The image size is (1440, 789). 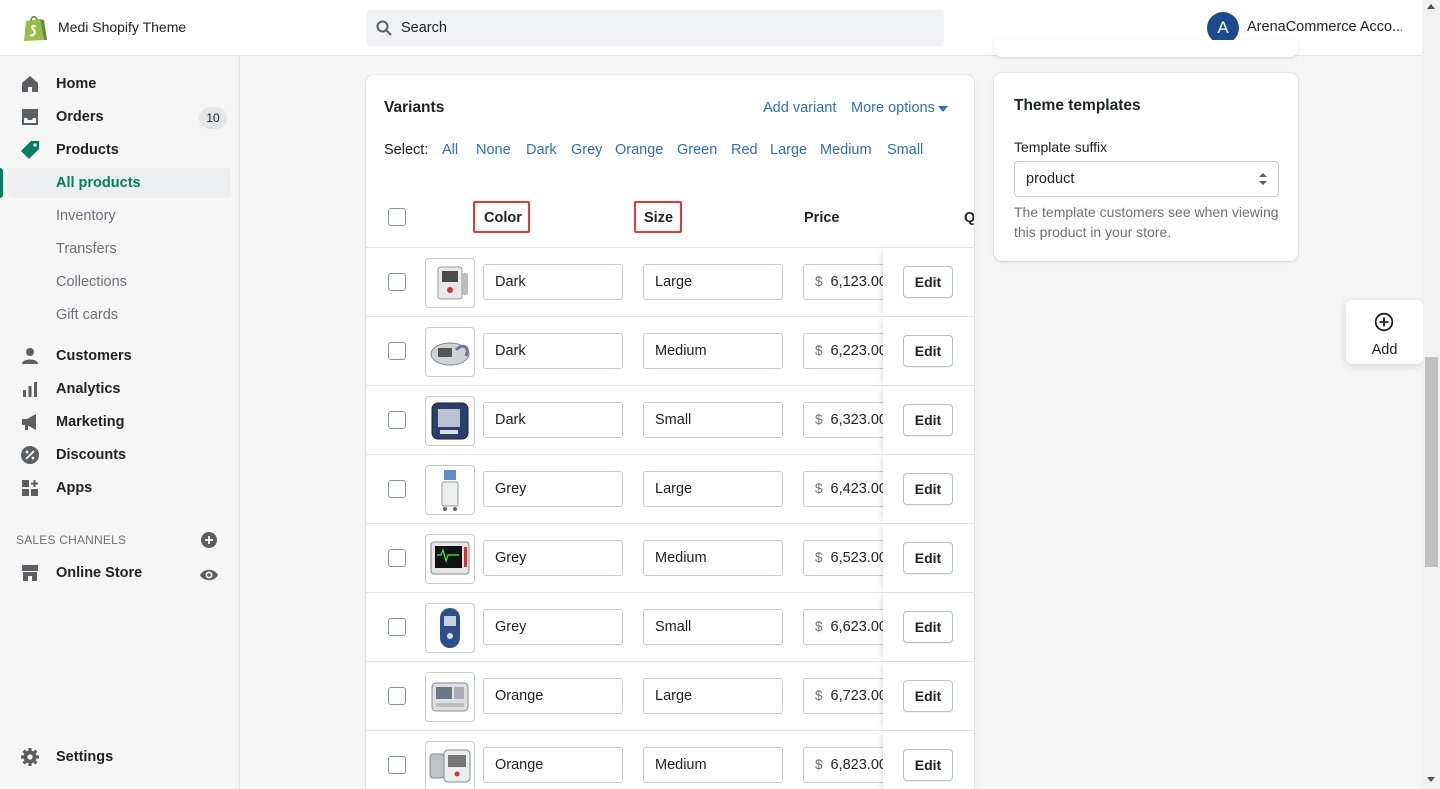 What do you see at coordinates (943, 109) in the screenshot?
I see `caret-down-icon` at bounding box center [943, 109].